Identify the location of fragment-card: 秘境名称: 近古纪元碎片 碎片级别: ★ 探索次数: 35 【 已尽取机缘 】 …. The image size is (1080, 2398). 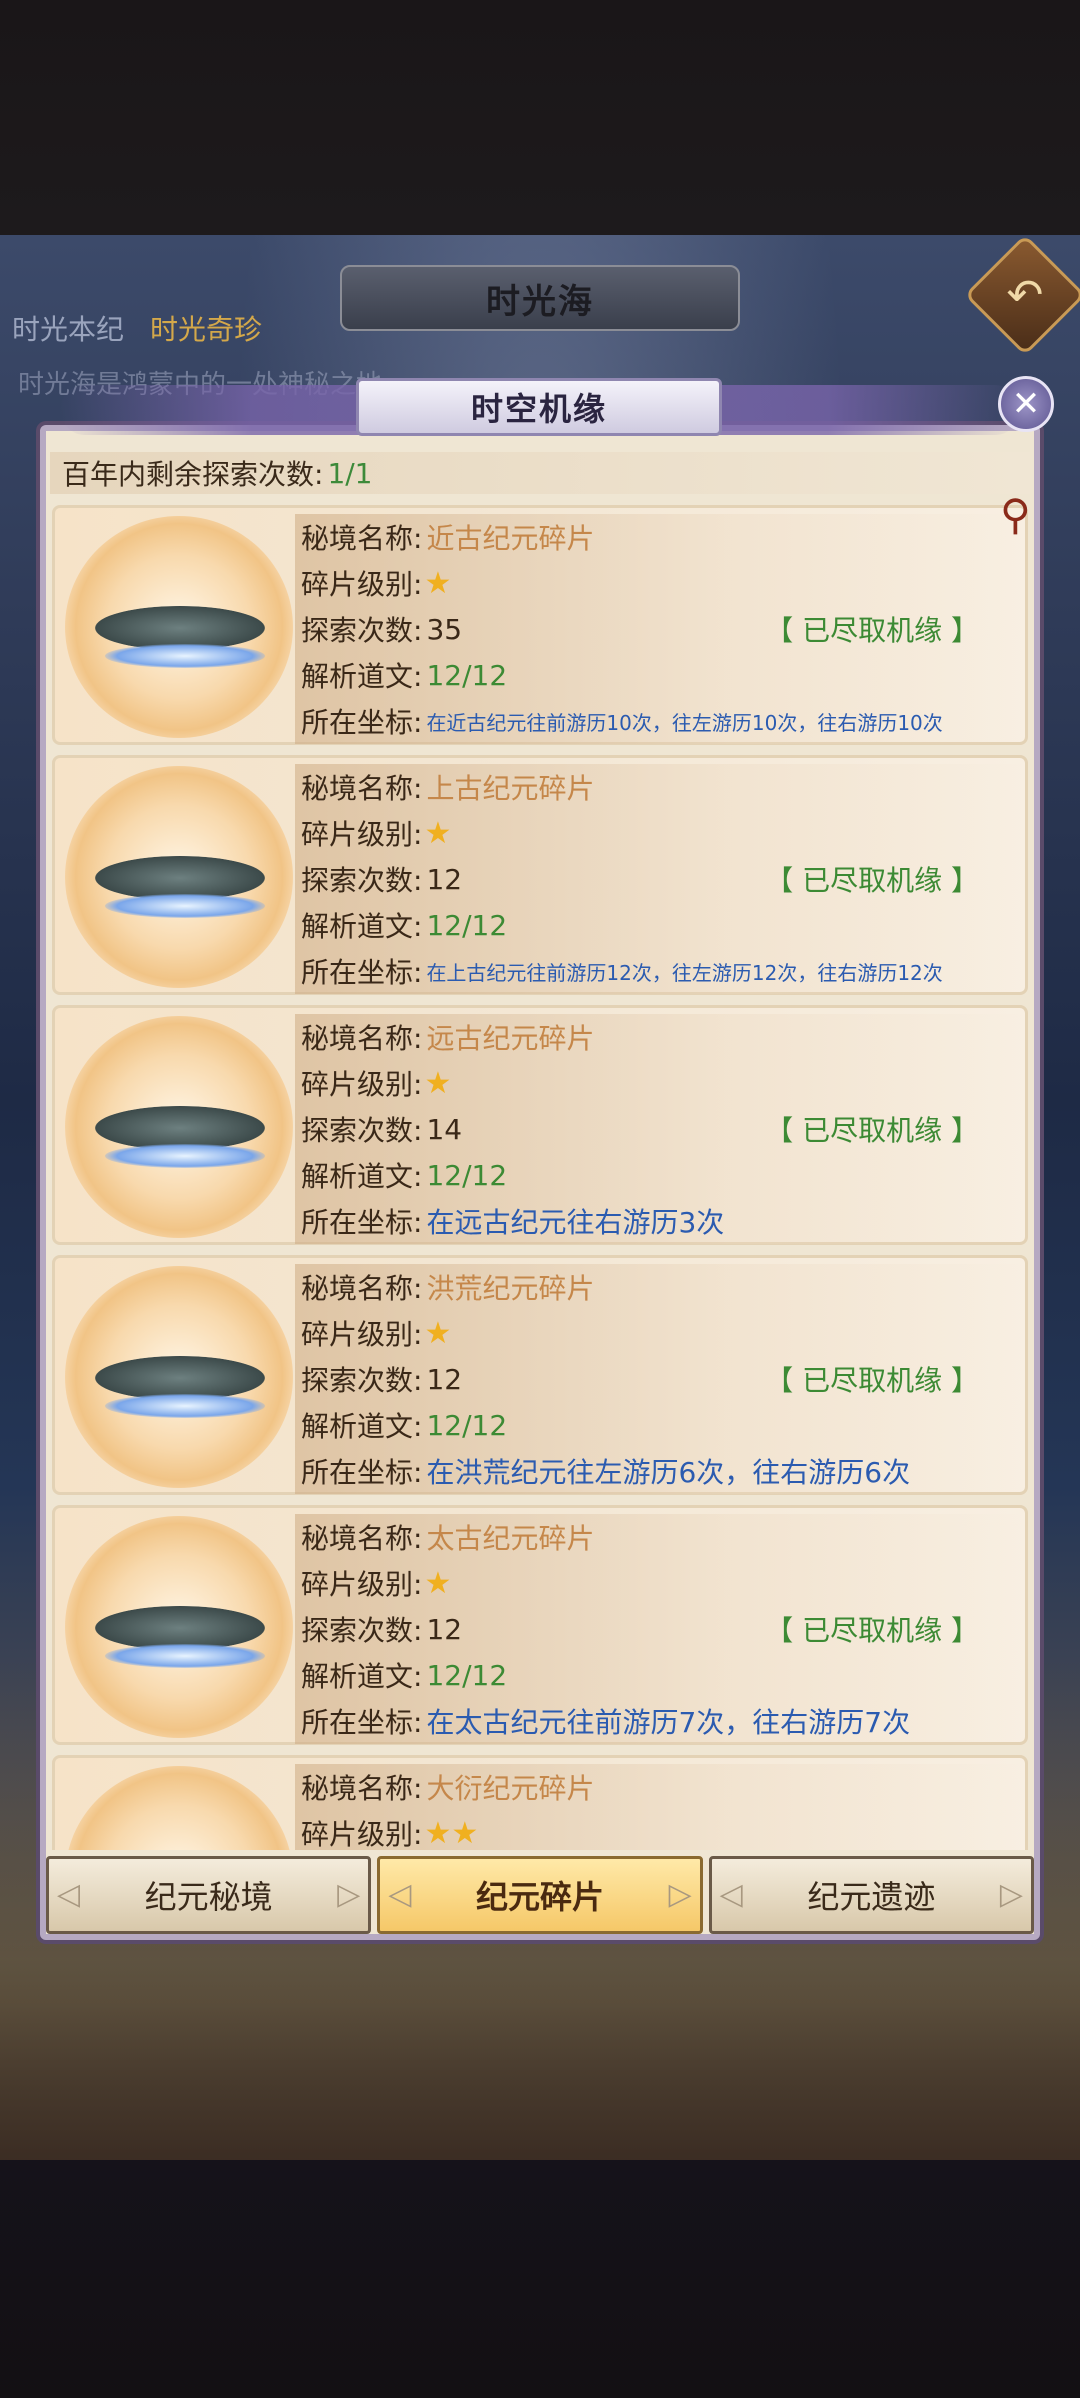
(540, 625).